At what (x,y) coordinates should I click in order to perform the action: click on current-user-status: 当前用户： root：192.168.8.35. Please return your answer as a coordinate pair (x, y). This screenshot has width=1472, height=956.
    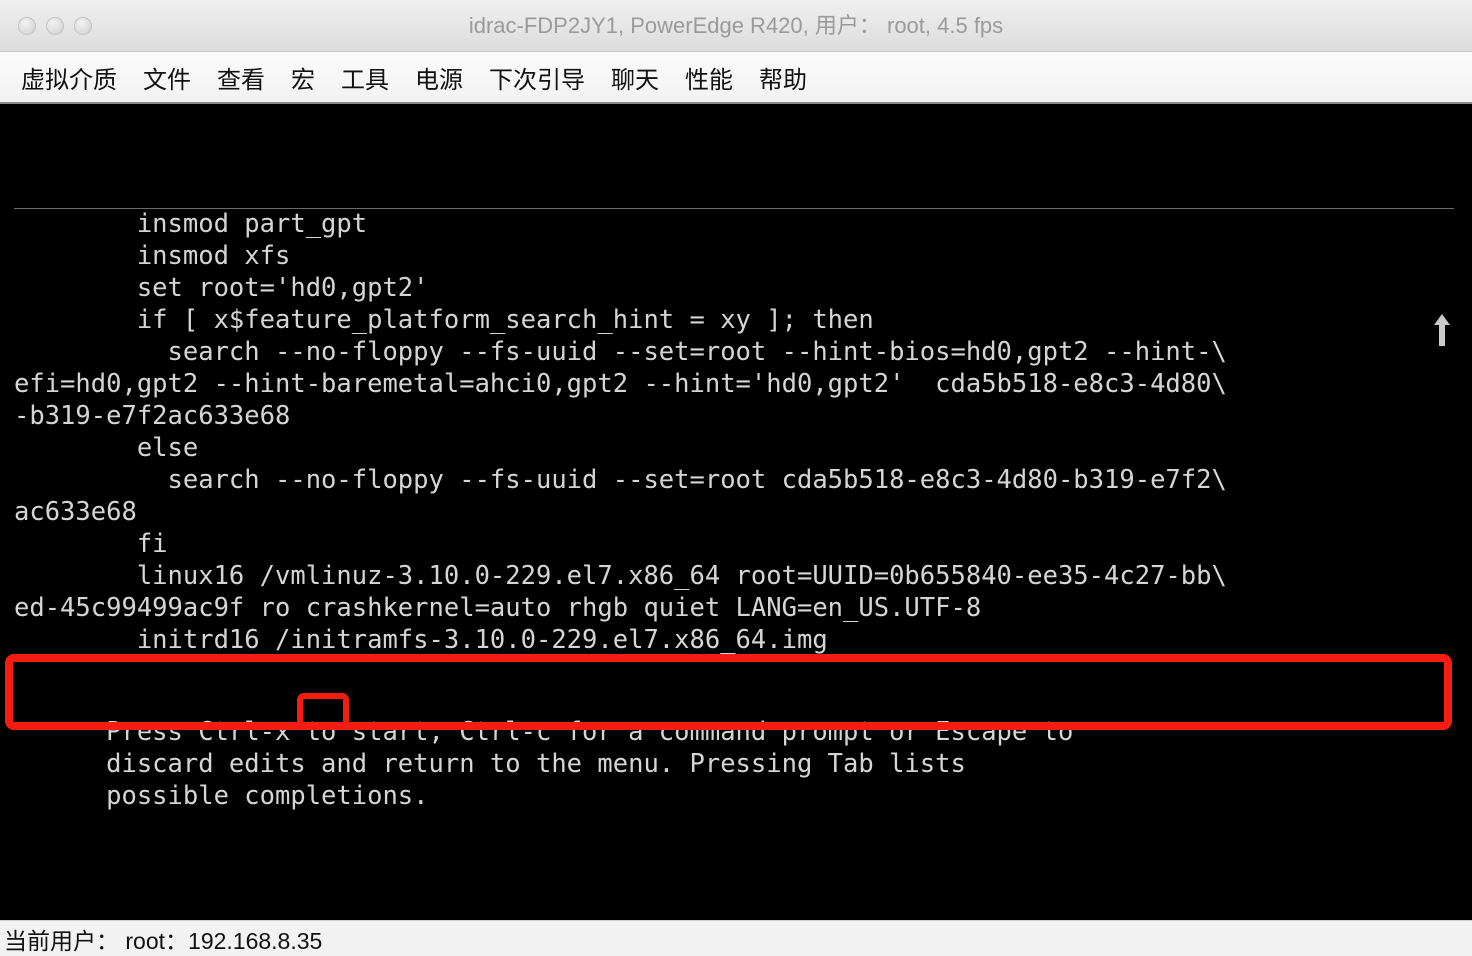
    Looking at the image, I should click on (163, 940).